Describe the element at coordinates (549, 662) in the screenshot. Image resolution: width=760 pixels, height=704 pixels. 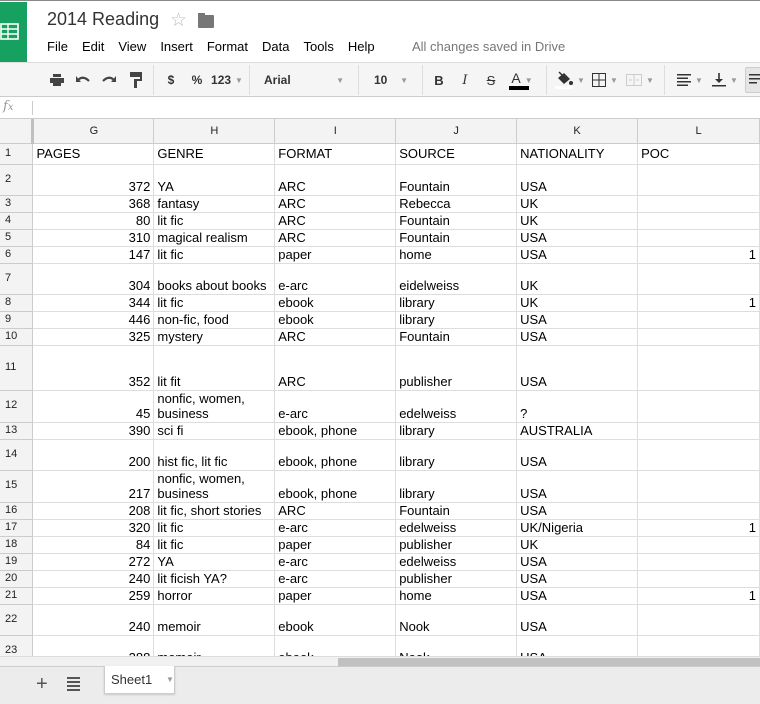
I see `scrollbar-thumb` at that location.